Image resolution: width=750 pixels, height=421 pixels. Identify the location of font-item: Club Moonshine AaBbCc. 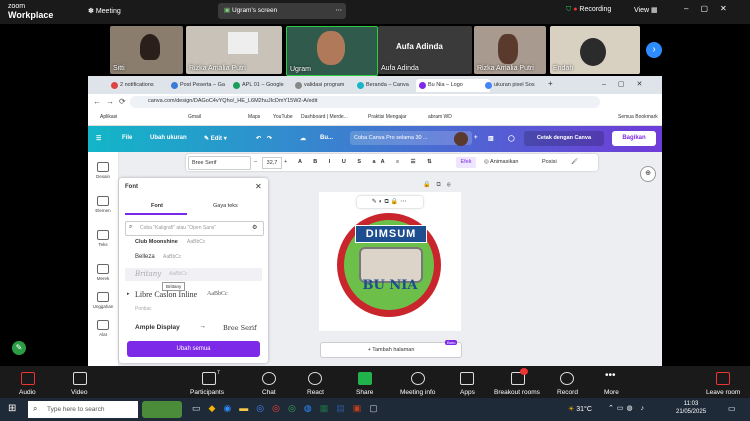
(193, 243).